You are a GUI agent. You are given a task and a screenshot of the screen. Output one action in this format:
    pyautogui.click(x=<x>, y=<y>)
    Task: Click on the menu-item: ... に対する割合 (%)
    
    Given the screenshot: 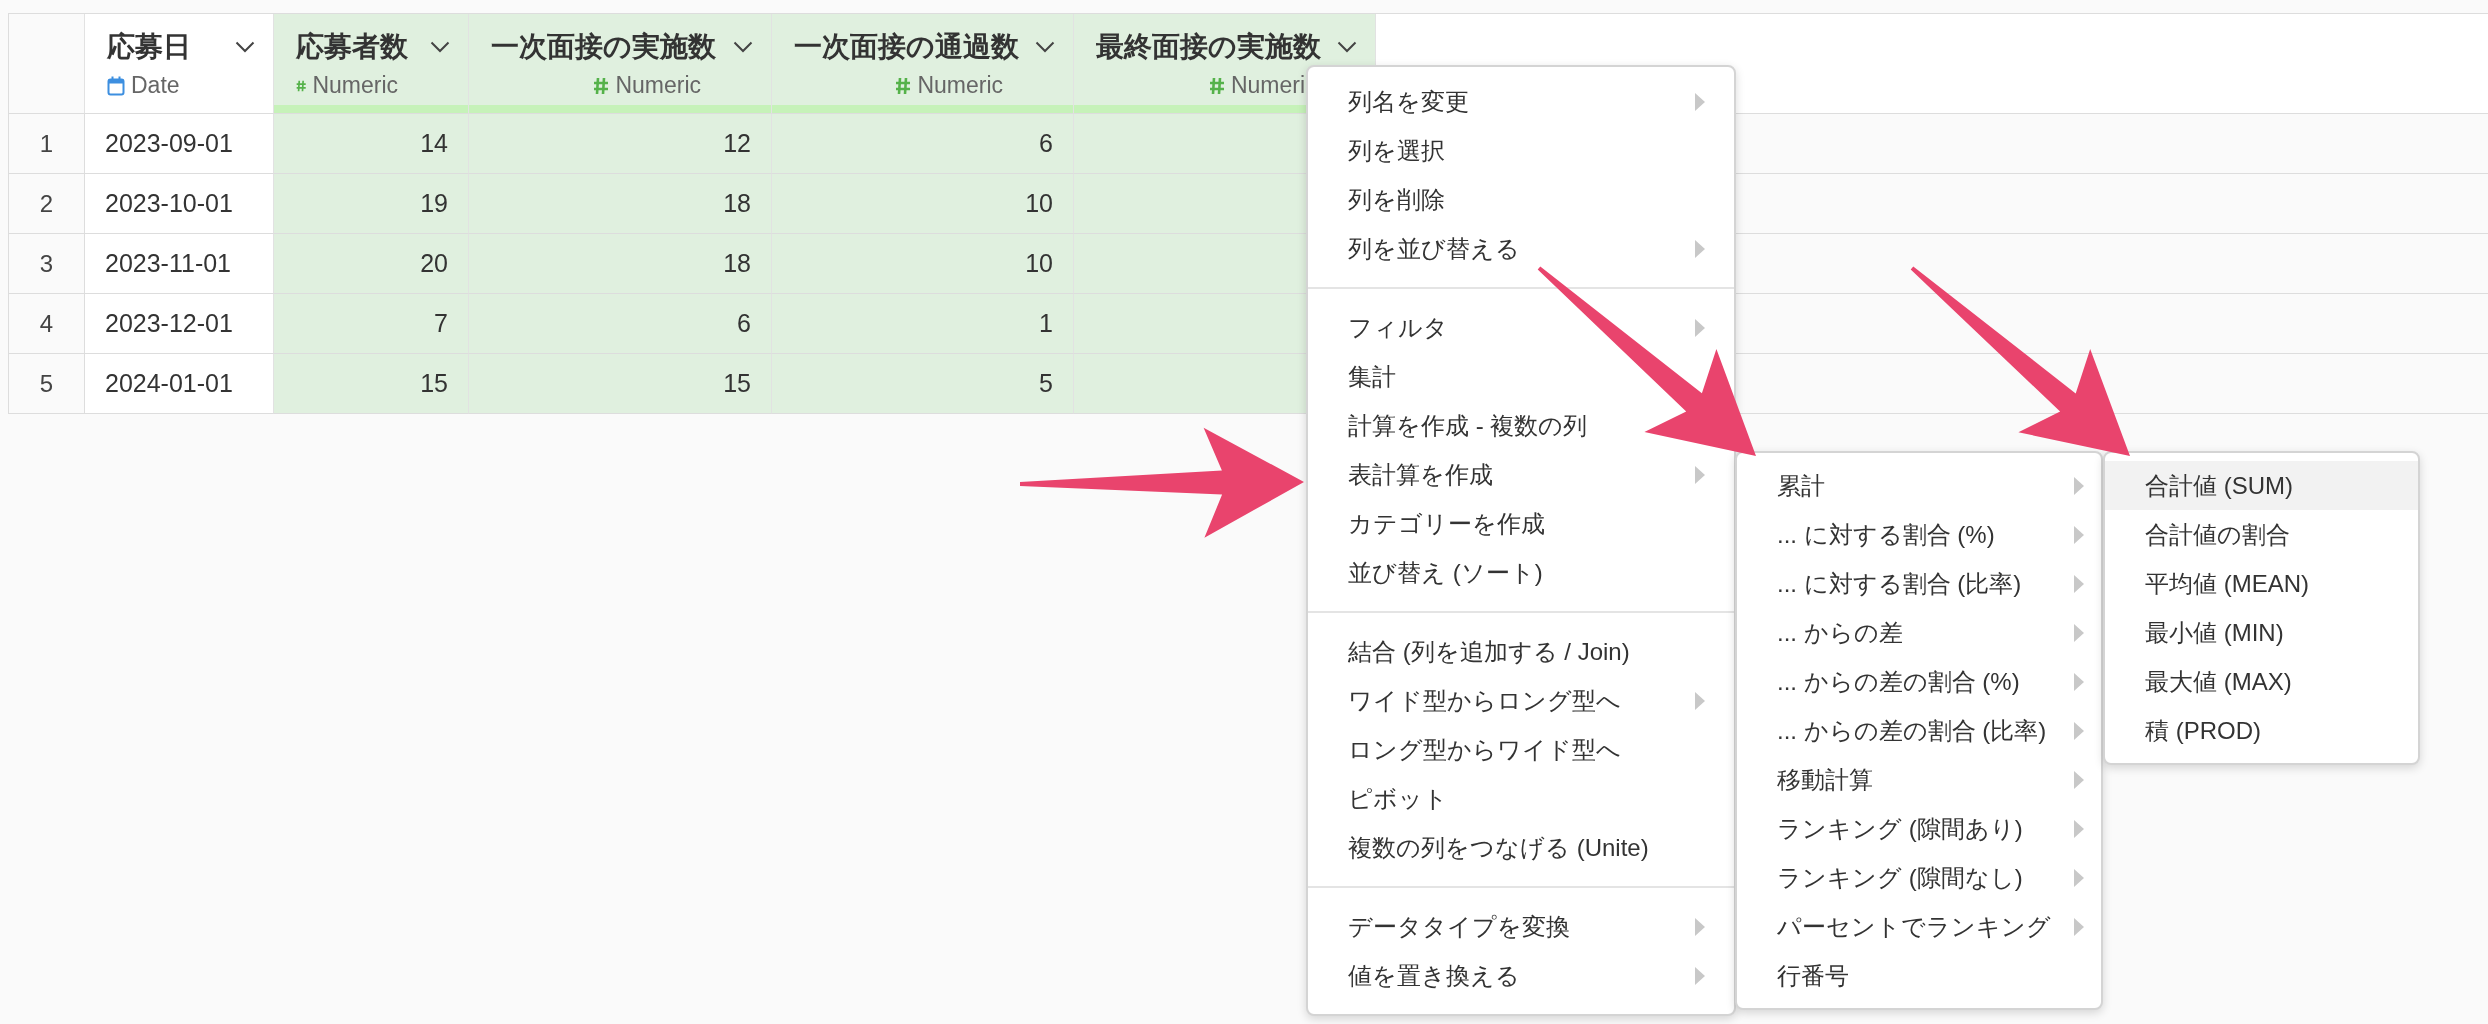 What is the action you would take?
    pyautogui.click(x=1886, y=534)
    